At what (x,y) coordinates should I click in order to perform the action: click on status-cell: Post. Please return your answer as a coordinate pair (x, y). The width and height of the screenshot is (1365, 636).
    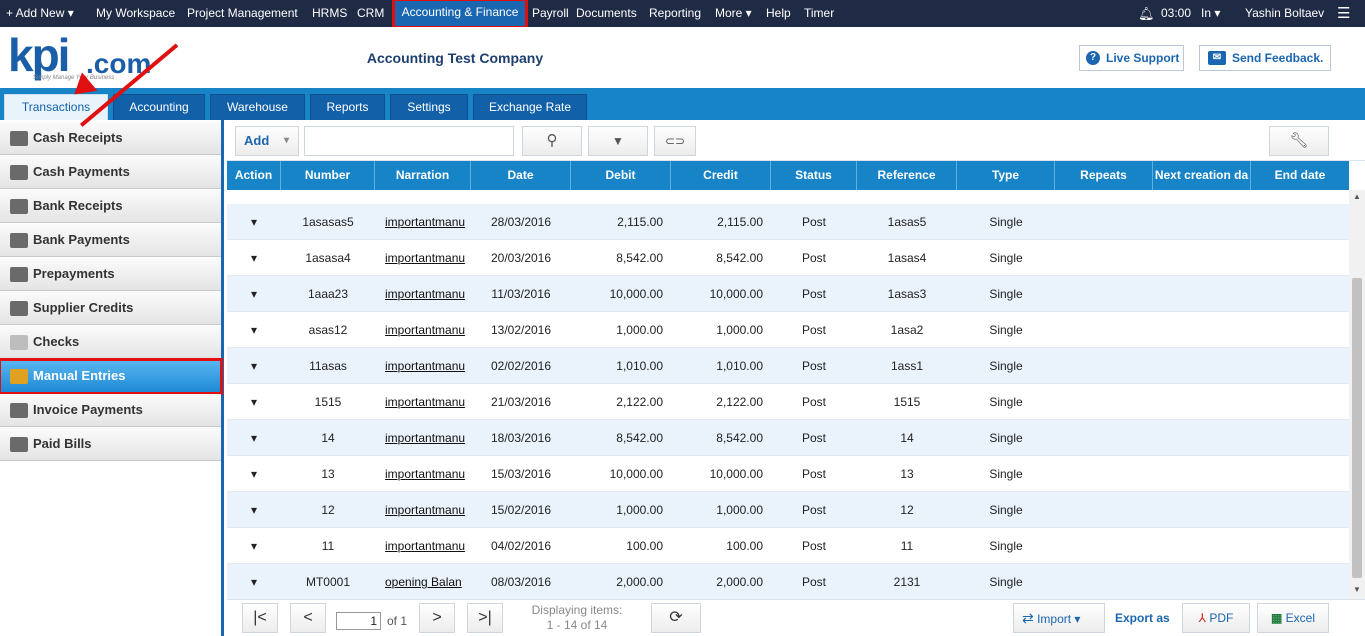
    Looking at the image, I should click on (813, 222).